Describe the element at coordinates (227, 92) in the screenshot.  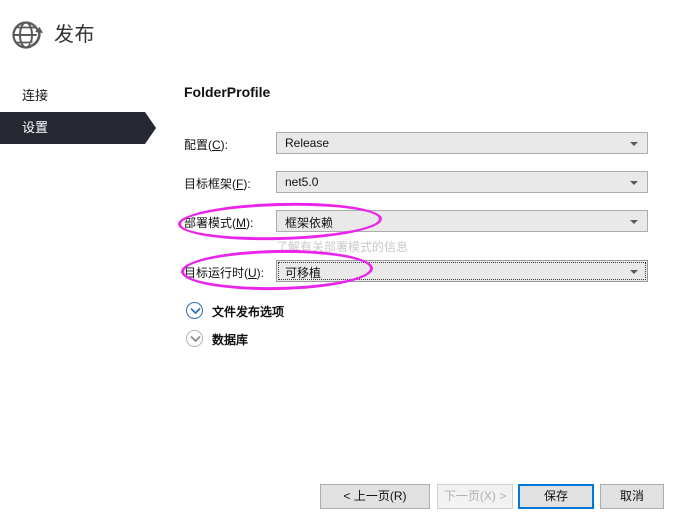
I see `page-title: FolderProfile` at that location.